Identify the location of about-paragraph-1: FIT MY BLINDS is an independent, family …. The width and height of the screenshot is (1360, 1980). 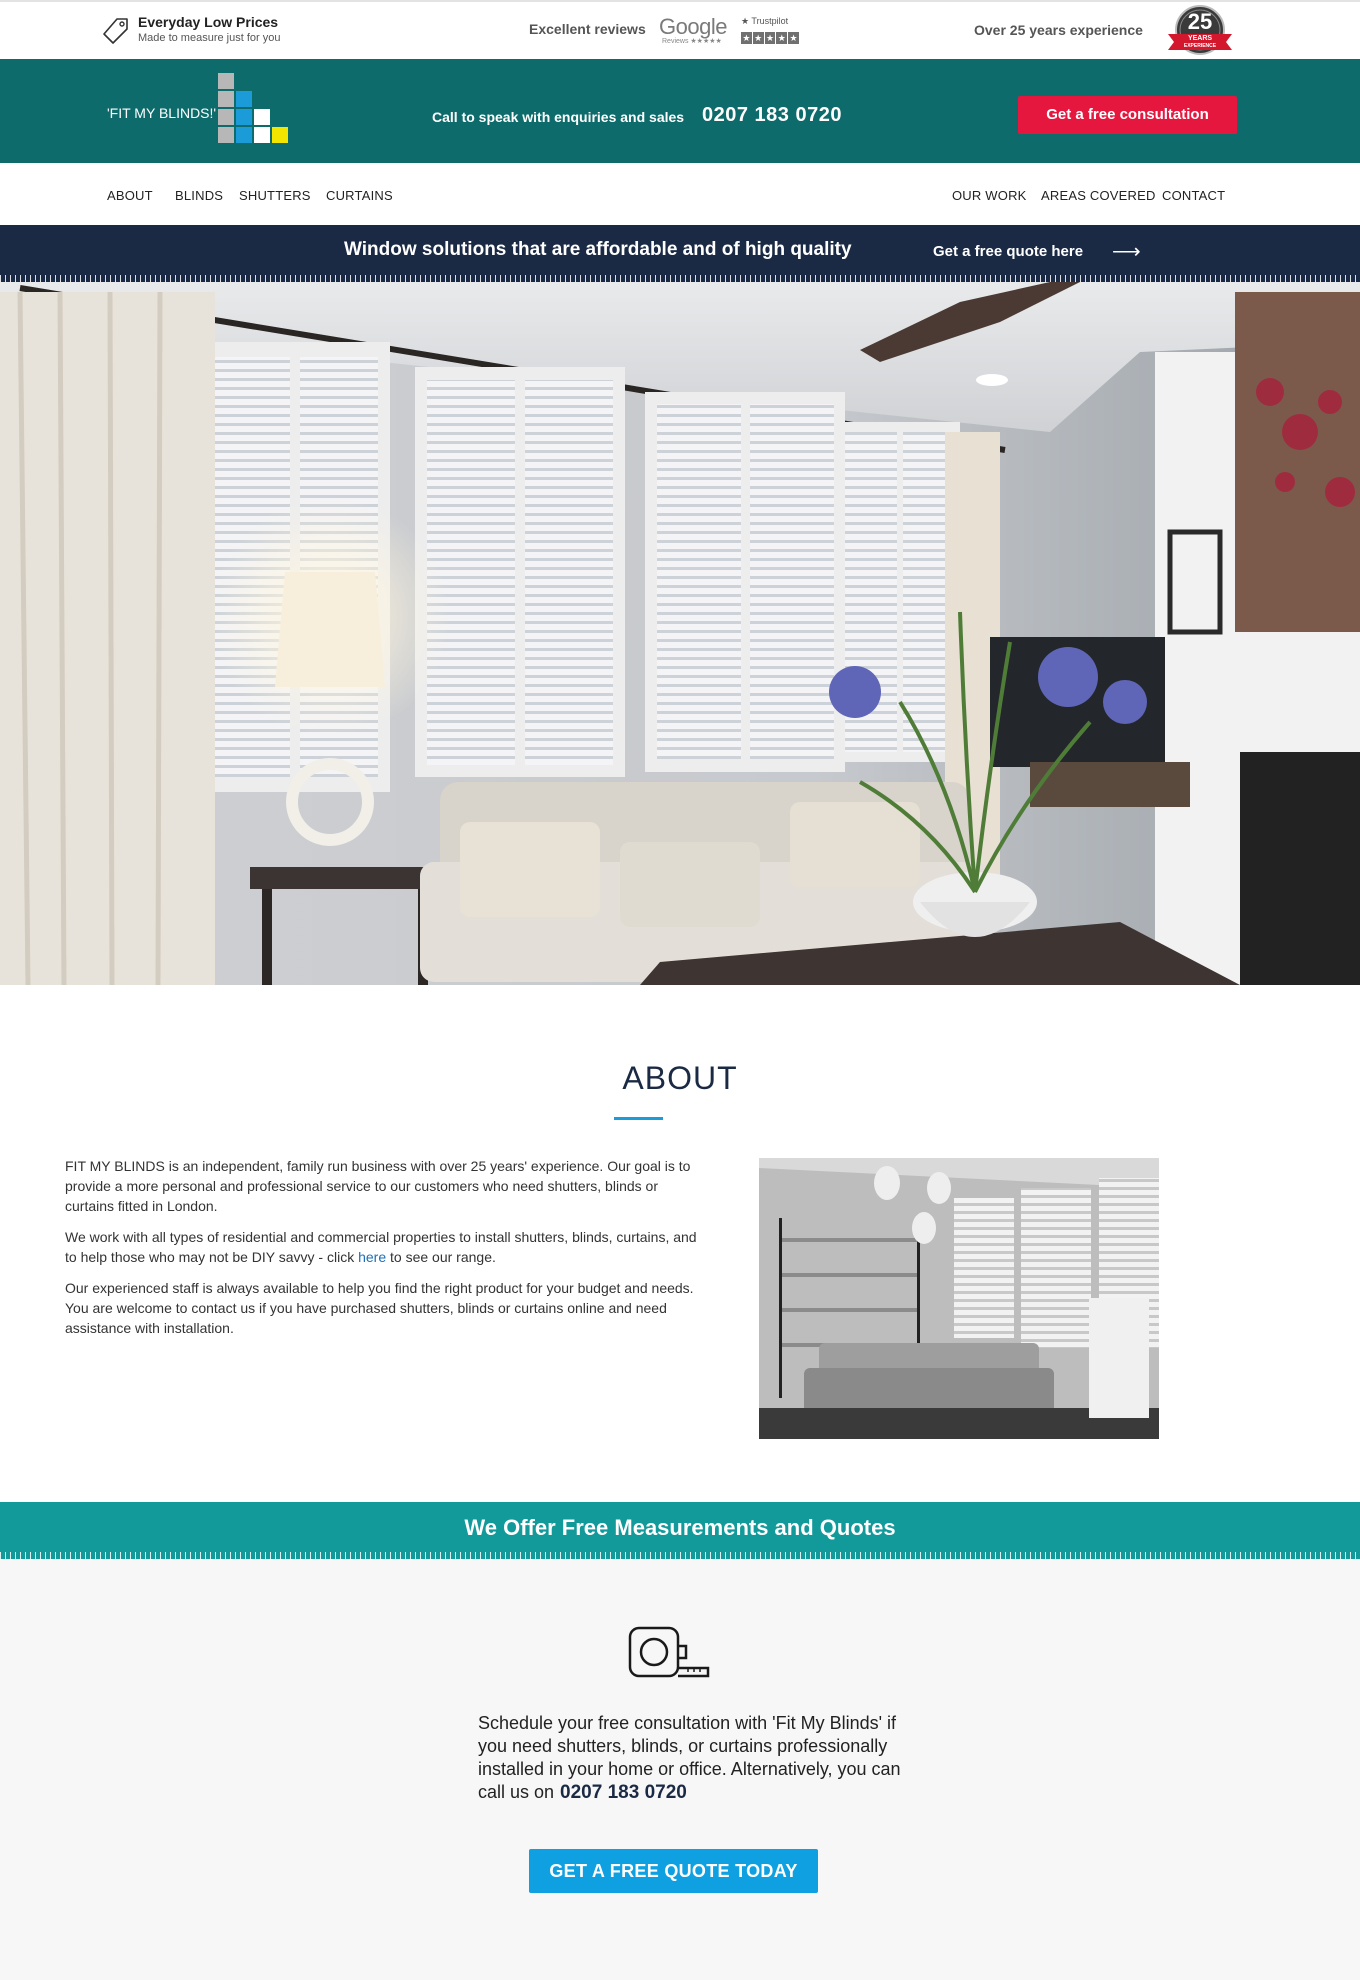
(378, 1186).